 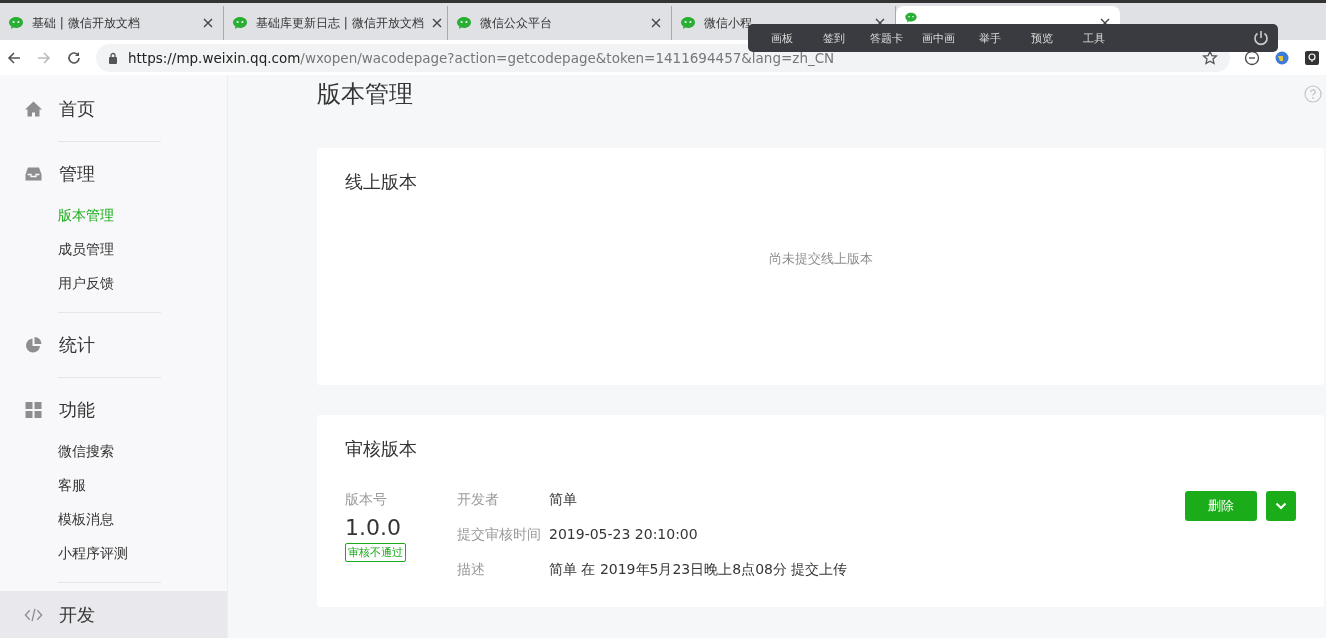 What do you see at coordinates (113, 345) in the screenshot?
I see `sidebar-group: 统计` at bounding box center [113, 345].